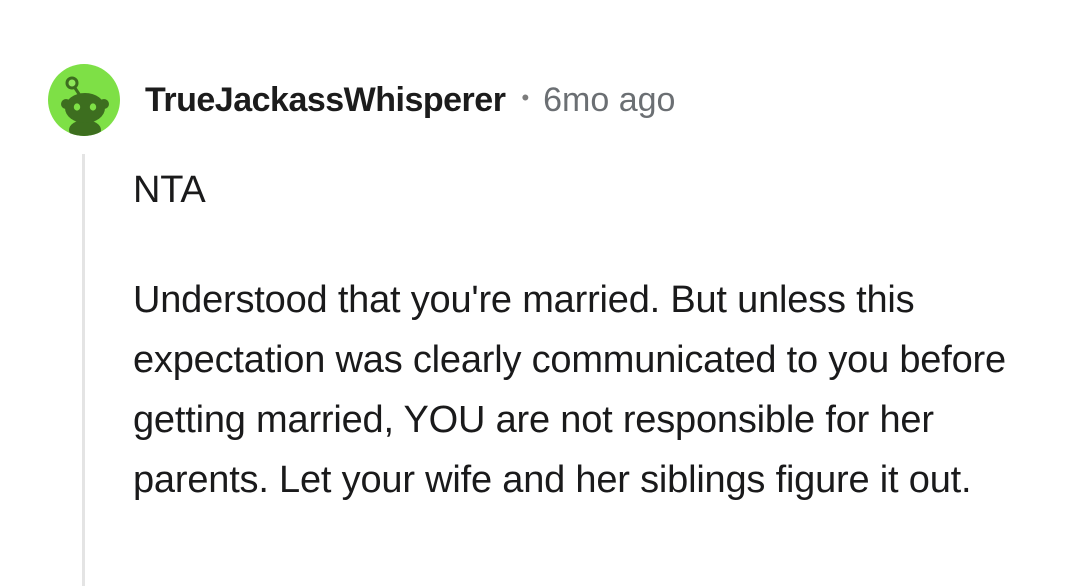  I want to click on comment-paragraph: NTA, so click(169, 190).